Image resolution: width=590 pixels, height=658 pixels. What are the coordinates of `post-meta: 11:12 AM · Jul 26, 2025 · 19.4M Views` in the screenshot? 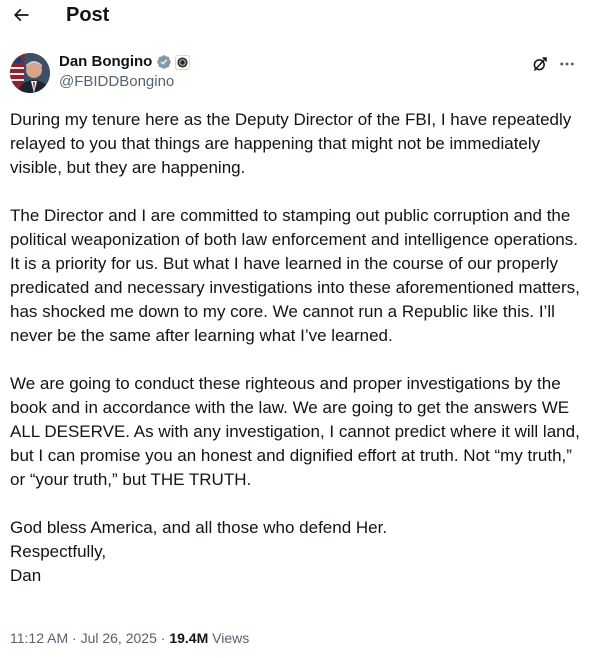 It's located at (129, 638).